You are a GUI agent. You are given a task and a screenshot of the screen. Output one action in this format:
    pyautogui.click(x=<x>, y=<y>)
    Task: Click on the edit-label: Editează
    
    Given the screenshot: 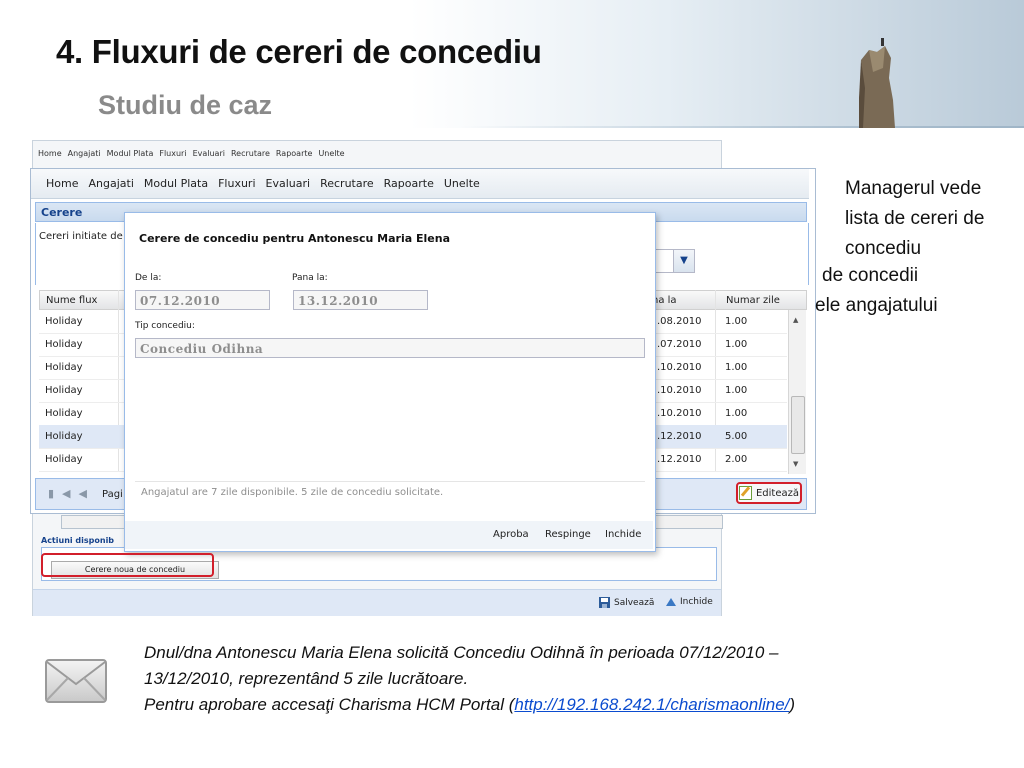 What is the action you would take?
    pyautogui.click(x=777, y=493)
    